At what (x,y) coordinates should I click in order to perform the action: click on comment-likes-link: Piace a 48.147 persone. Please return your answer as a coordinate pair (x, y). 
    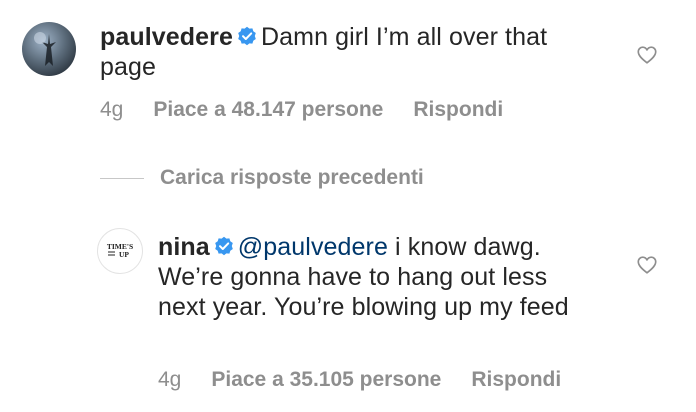
    Looking at the image, I should click on (268, 110).